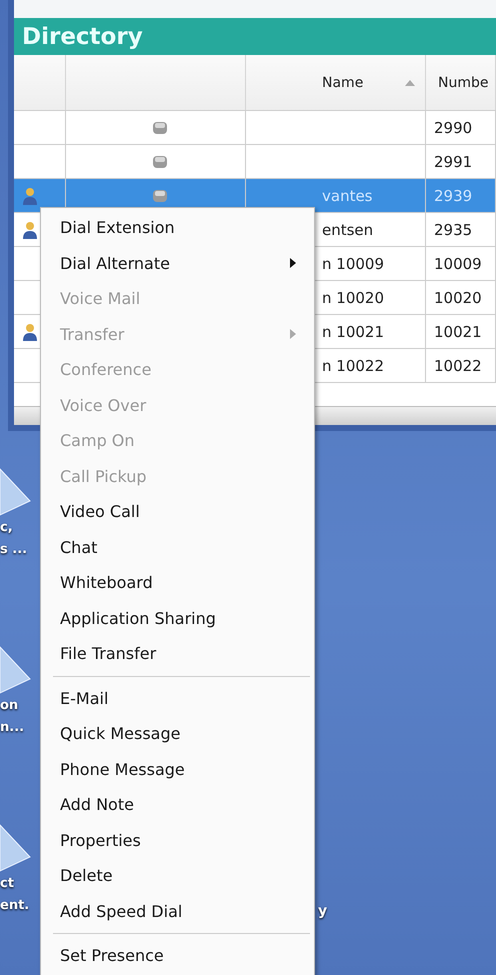 This screenshot has width=496, height=975. I want to click on desktop-icon-label: on, so click(18, 706).